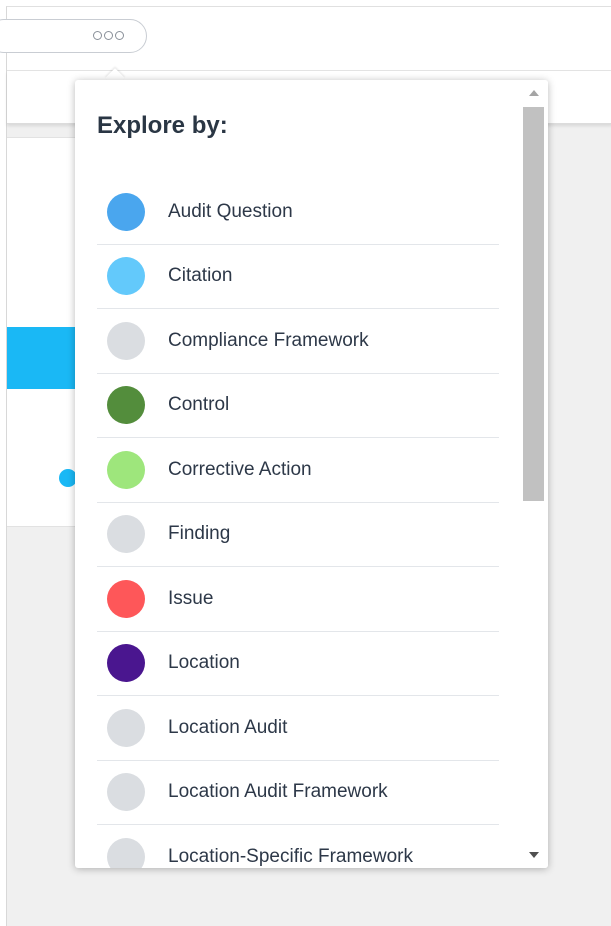 This screenshot has width=611, height=926. Describe the element at coordinates (199, 405) in the screenshot. I see `list-item-label: Control` at that location.